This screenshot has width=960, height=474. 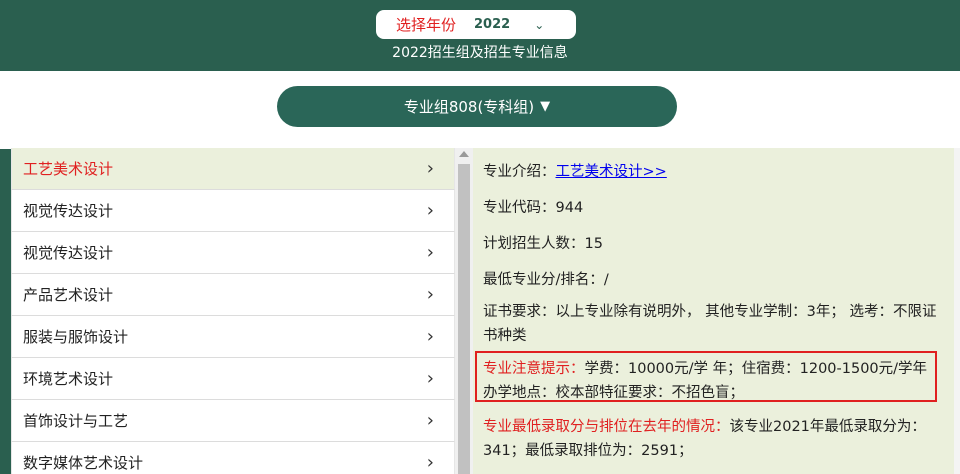 I want to click on list-accent-bar, so click(x=5, y=311).